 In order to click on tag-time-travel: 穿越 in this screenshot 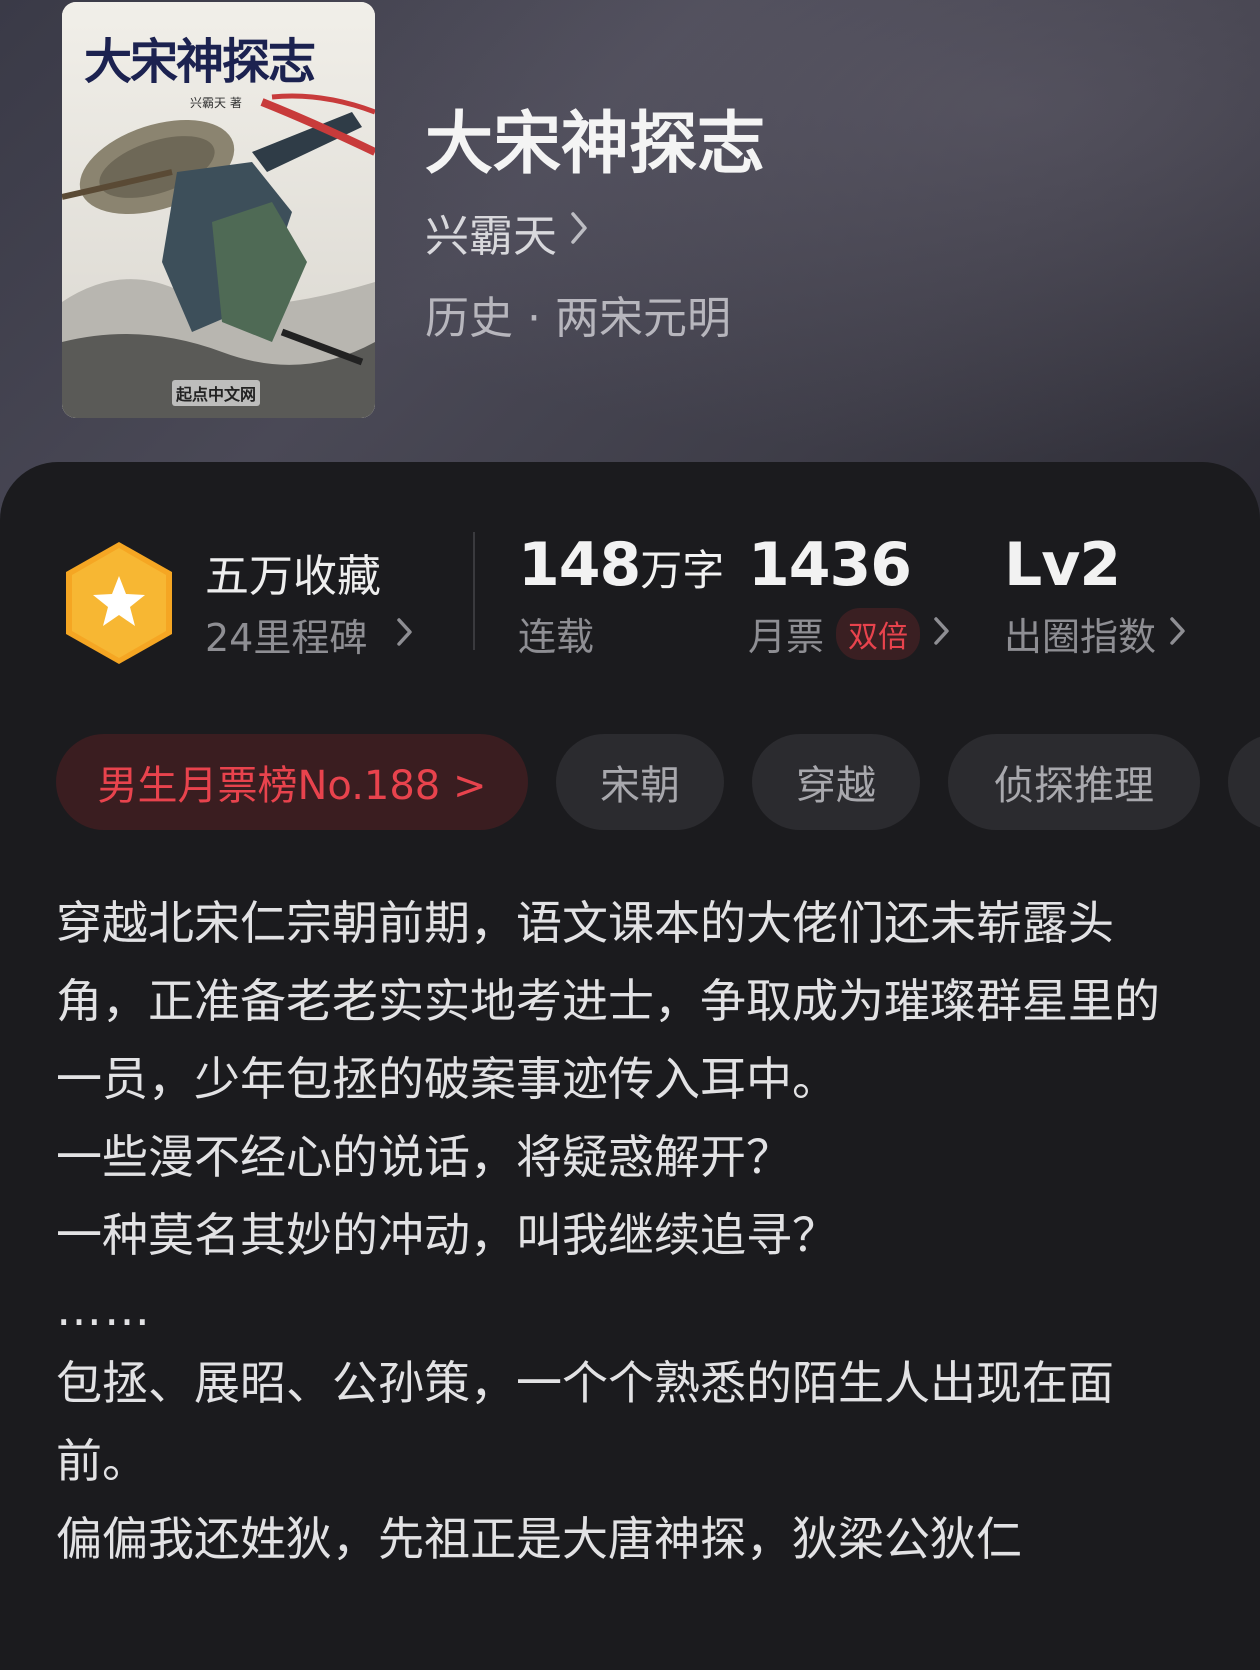, I will do `click(836, 782)`.